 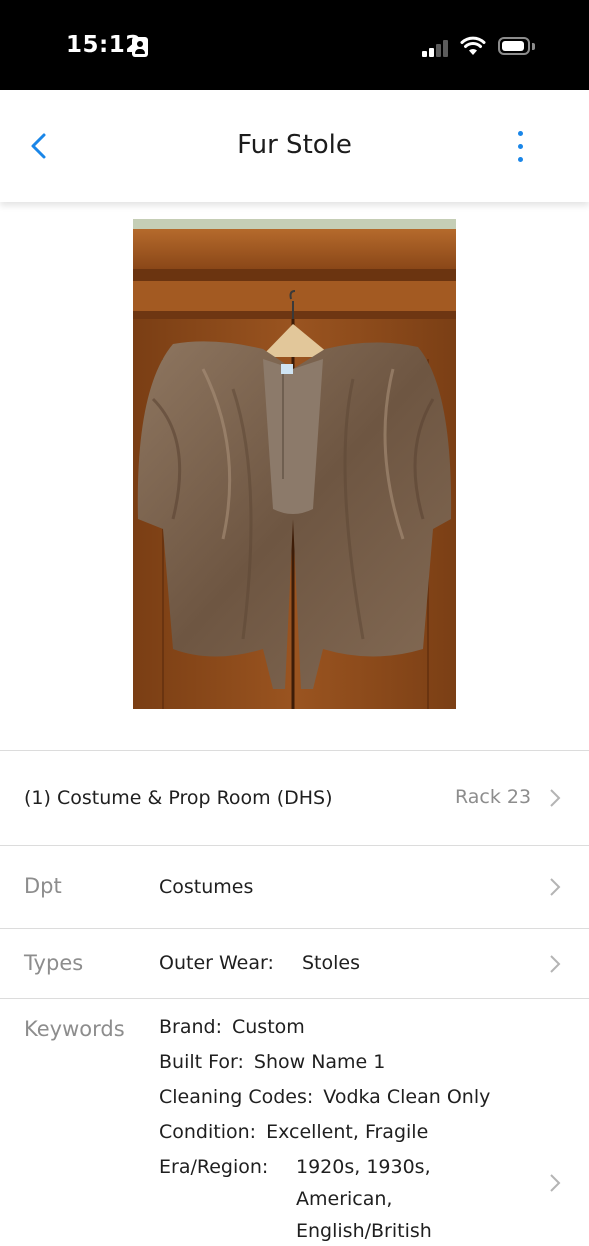 I want to click on keyword-brand: Brand: Custom, so click(x=232, y=1027).